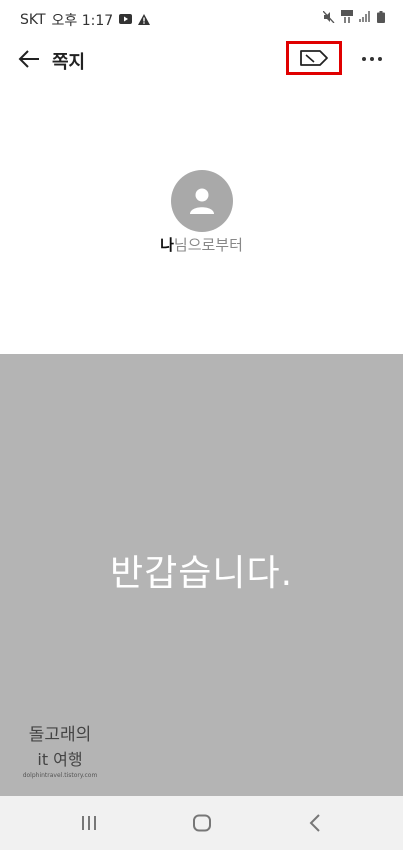  I want to click on system-nav-bar, so click(201, 823).